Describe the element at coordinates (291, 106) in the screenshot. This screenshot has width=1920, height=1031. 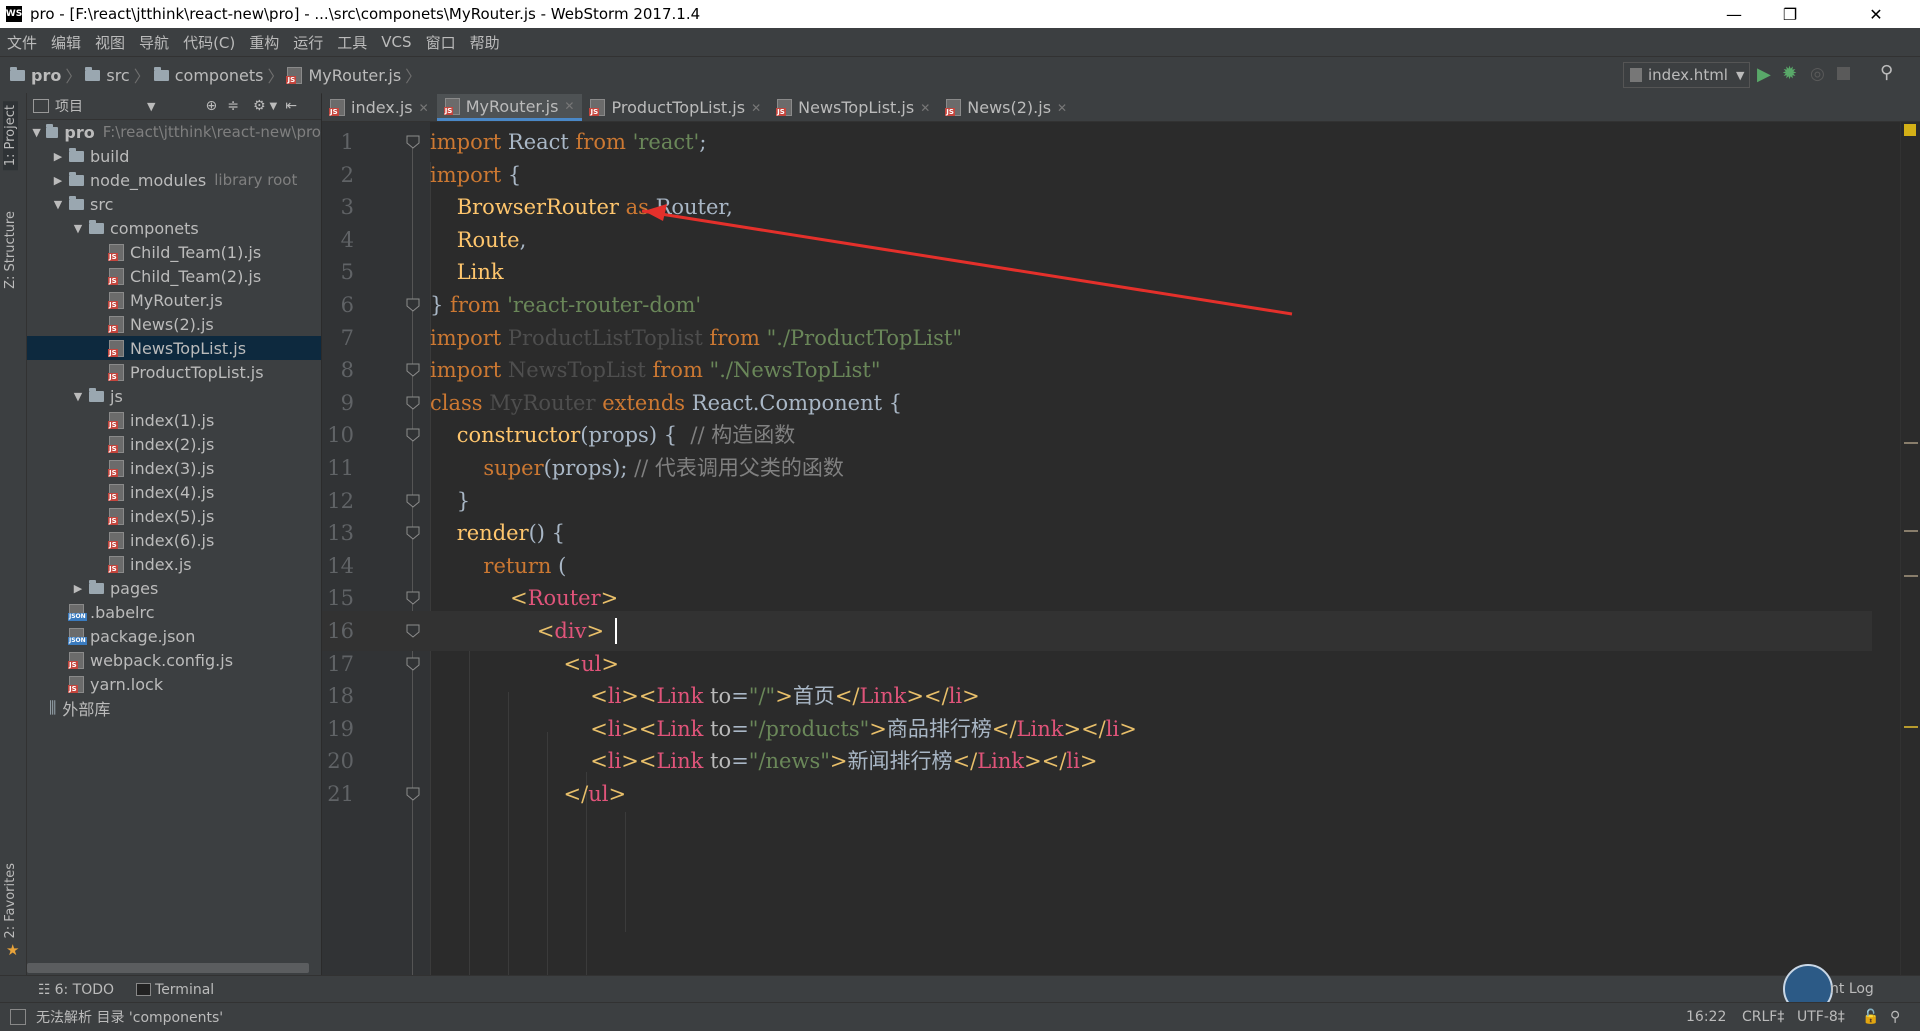
I see `hide-panel-icon: ⇤` at that location.